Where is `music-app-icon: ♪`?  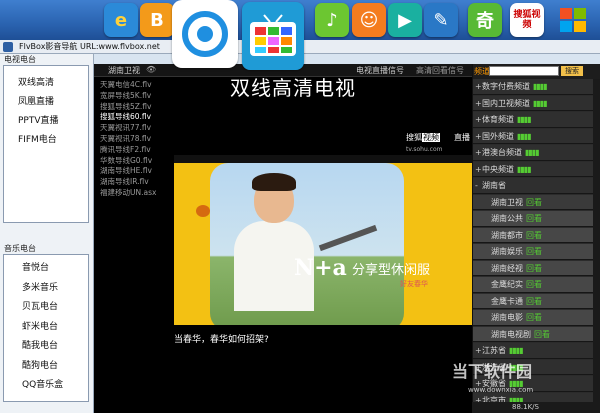
music-app-icon: ♪ is located at coordinates (332, 20).